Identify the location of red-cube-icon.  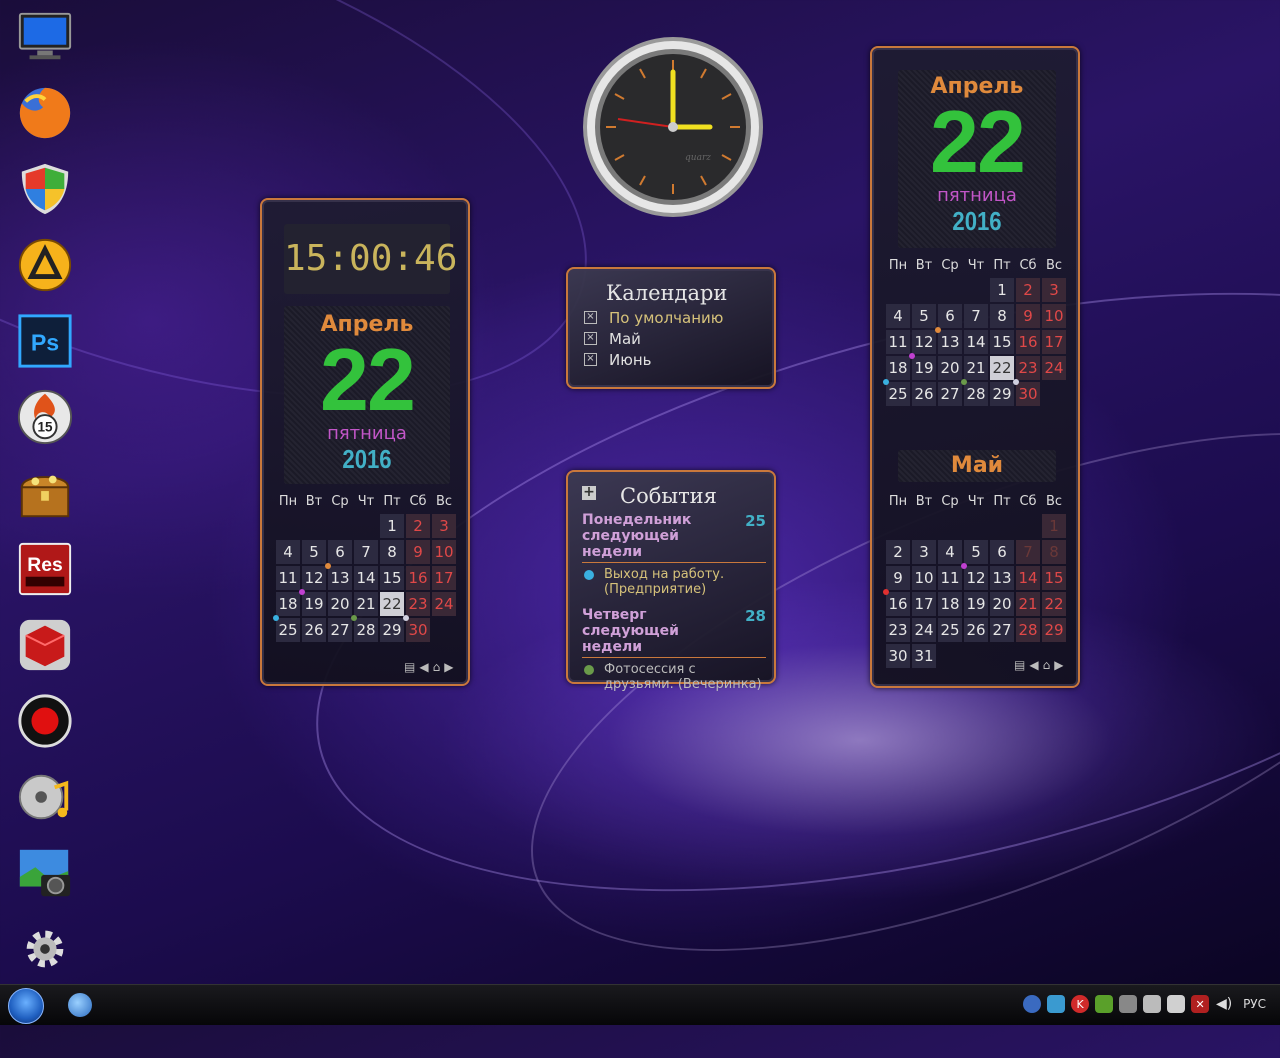
(45, 645).